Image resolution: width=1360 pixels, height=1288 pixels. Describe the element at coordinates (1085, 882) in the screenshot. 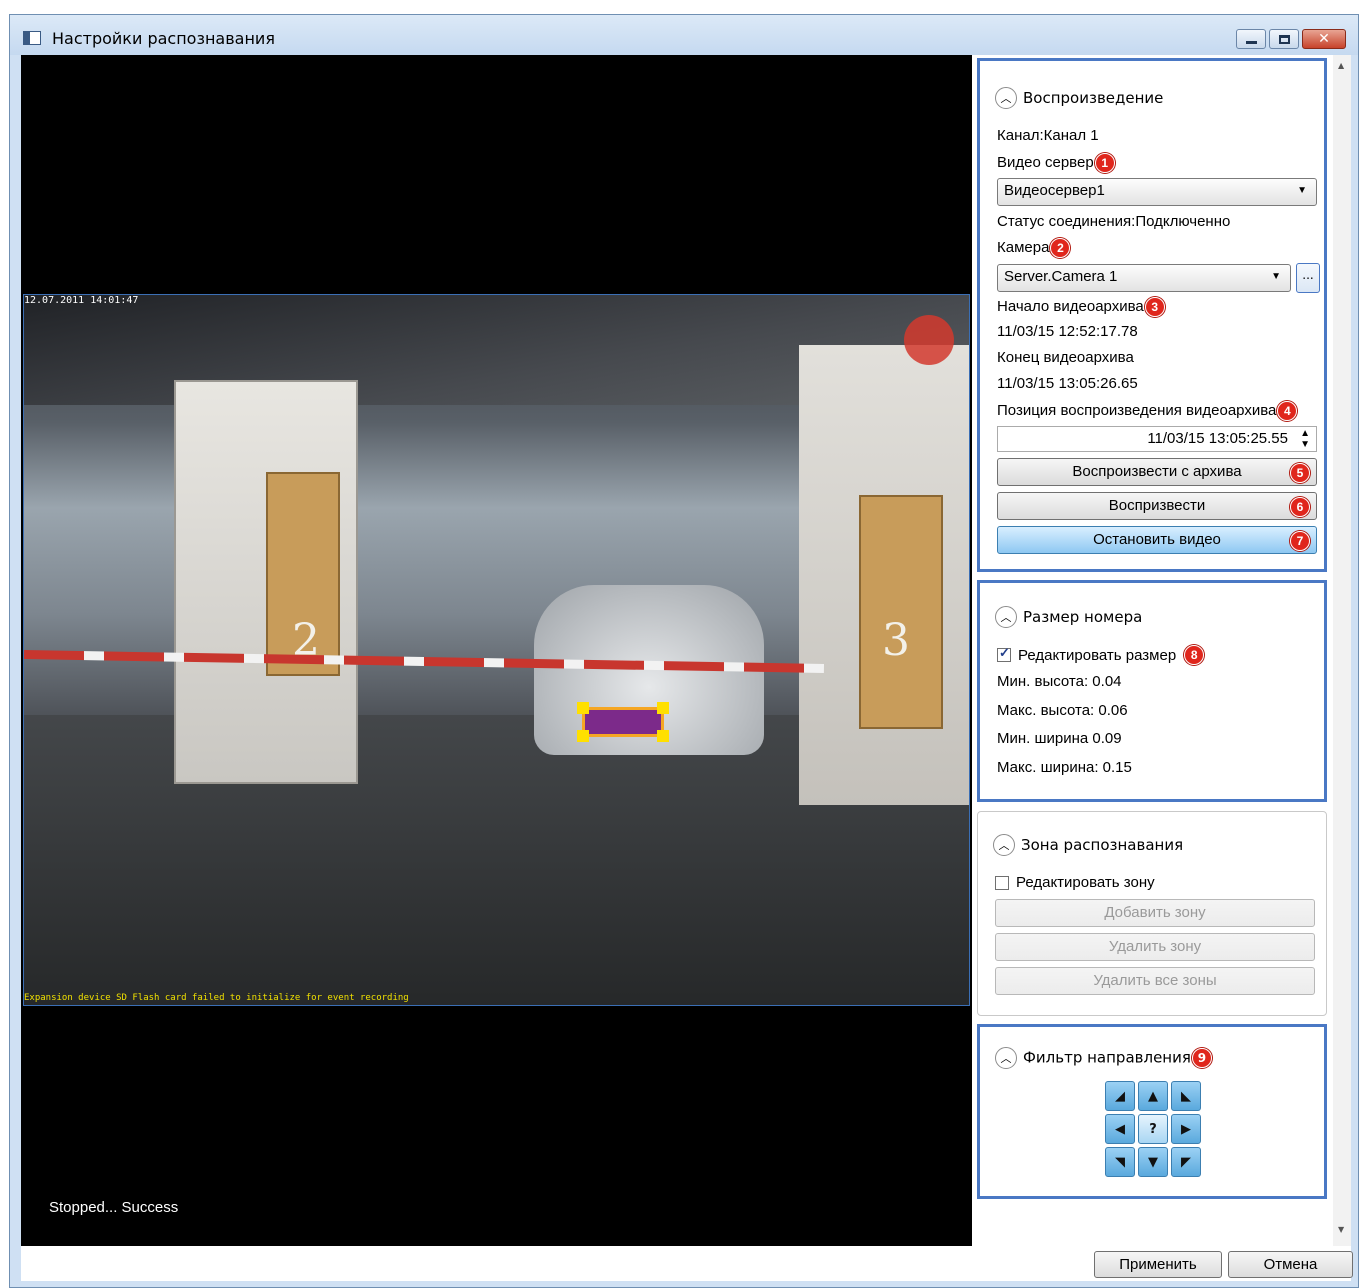

I see `edit-zone-label: Редактировать зону` at that location.